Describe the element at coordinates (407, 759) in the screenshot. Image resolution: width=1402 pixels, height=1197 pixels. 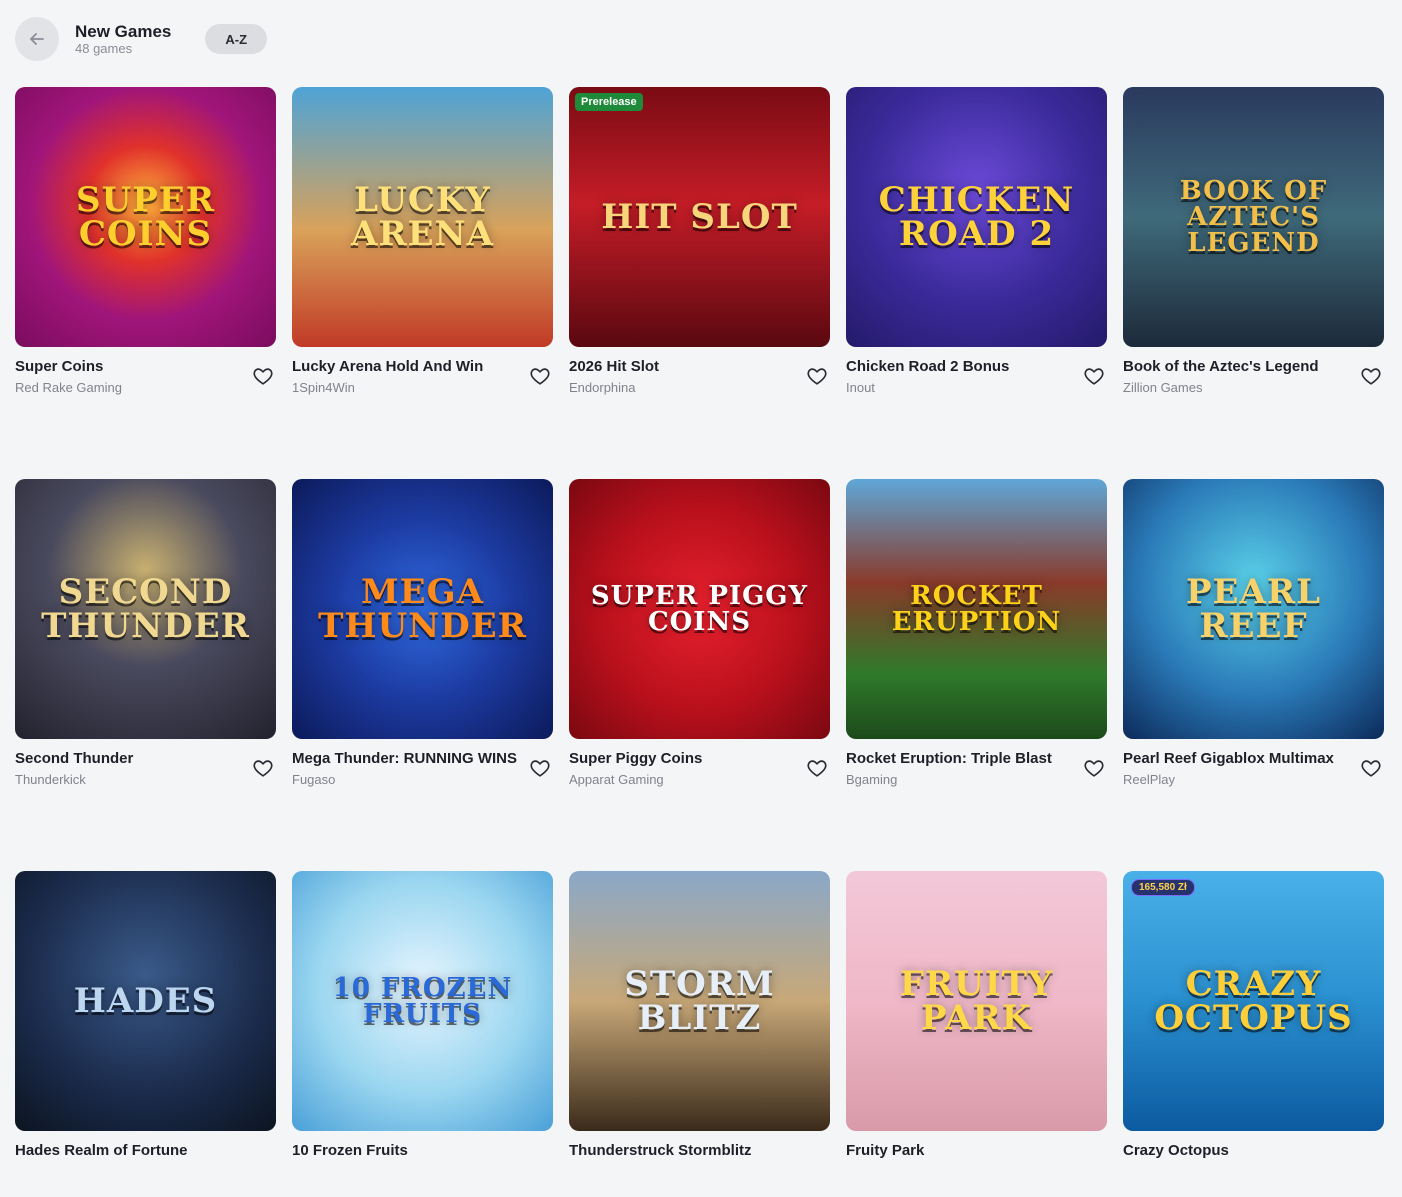
I see `game-name: Mega Thunder: RUNNING WINS` at that location.